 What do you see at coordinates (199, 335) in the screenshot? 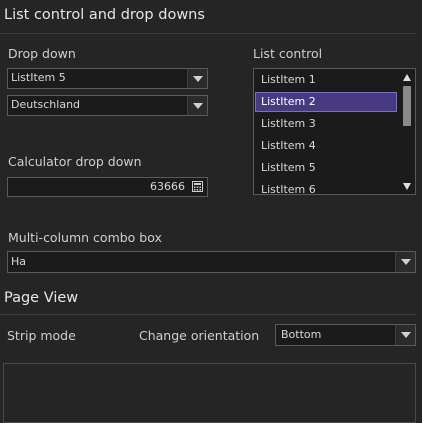
I see `orientation-label: Change orientation` at bounding box center [199, 335].